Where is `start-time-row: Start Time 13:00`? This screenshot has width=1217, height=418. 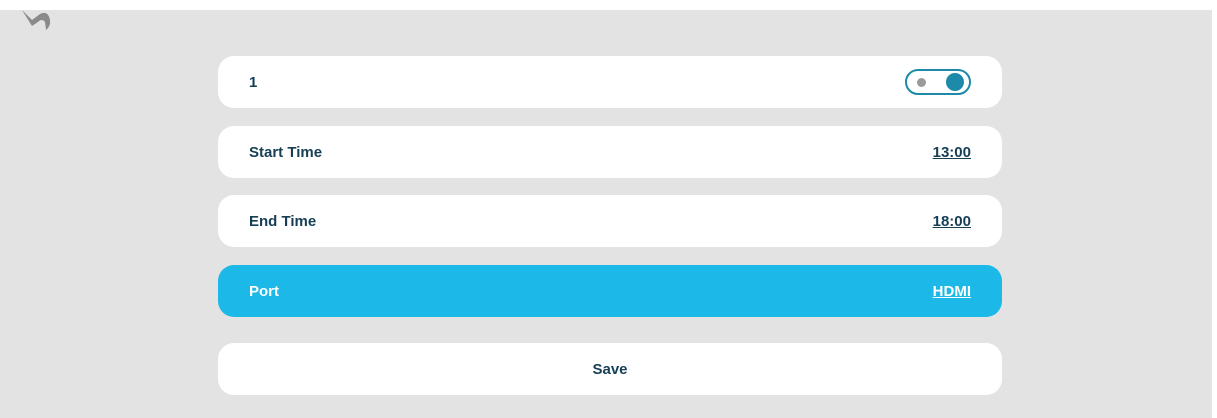 start-time-row: Start Time 13:00 is located at coordinates (610, 152).